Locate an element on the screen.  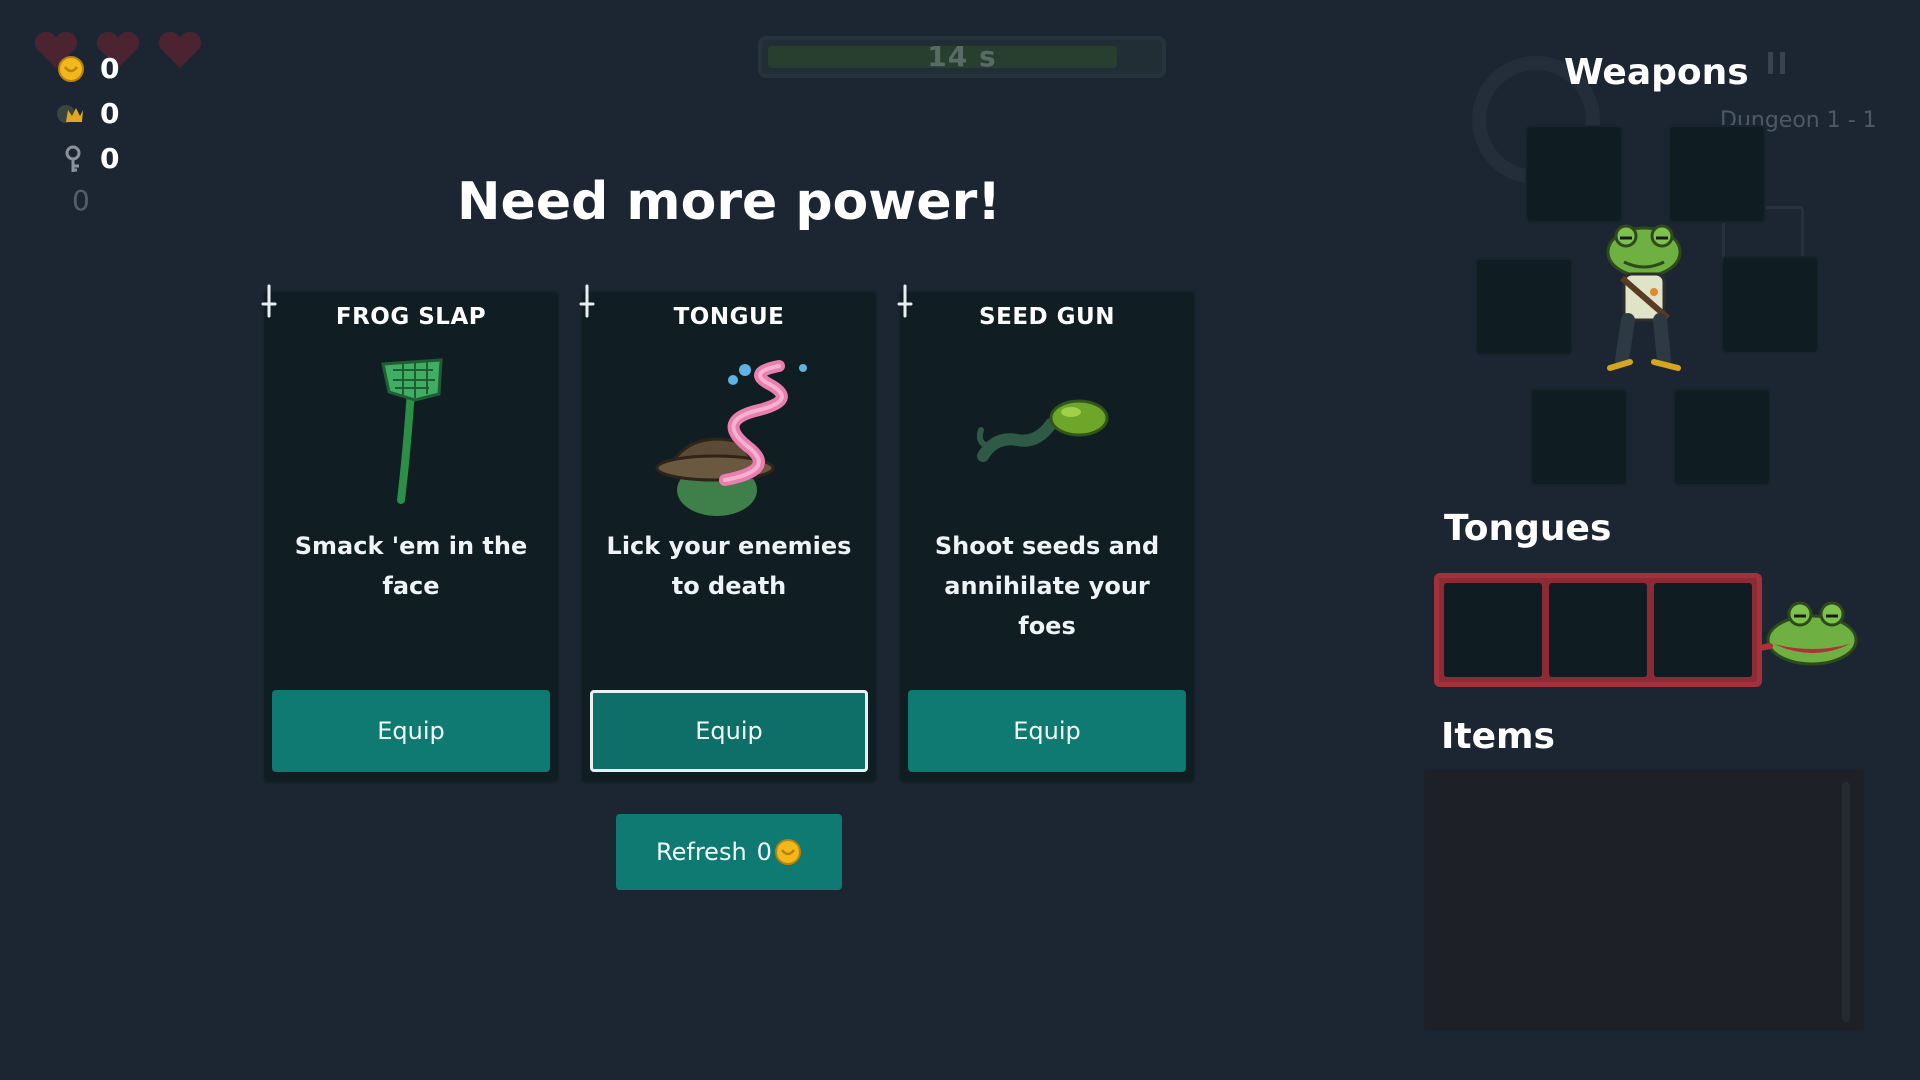
card-description: Smack 'em in the face is located at coordinates (411, 566).